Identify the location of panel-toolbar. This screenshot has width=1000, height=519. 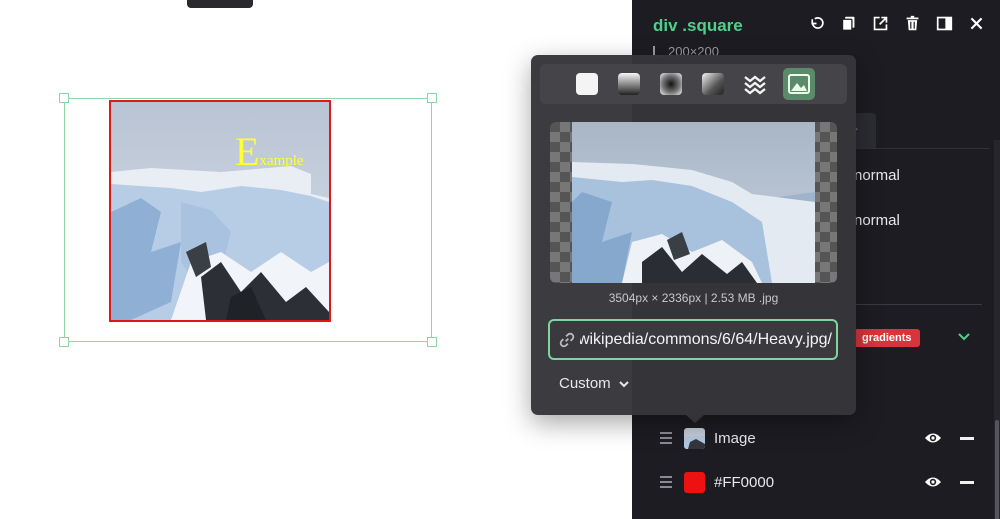
(896, 23).